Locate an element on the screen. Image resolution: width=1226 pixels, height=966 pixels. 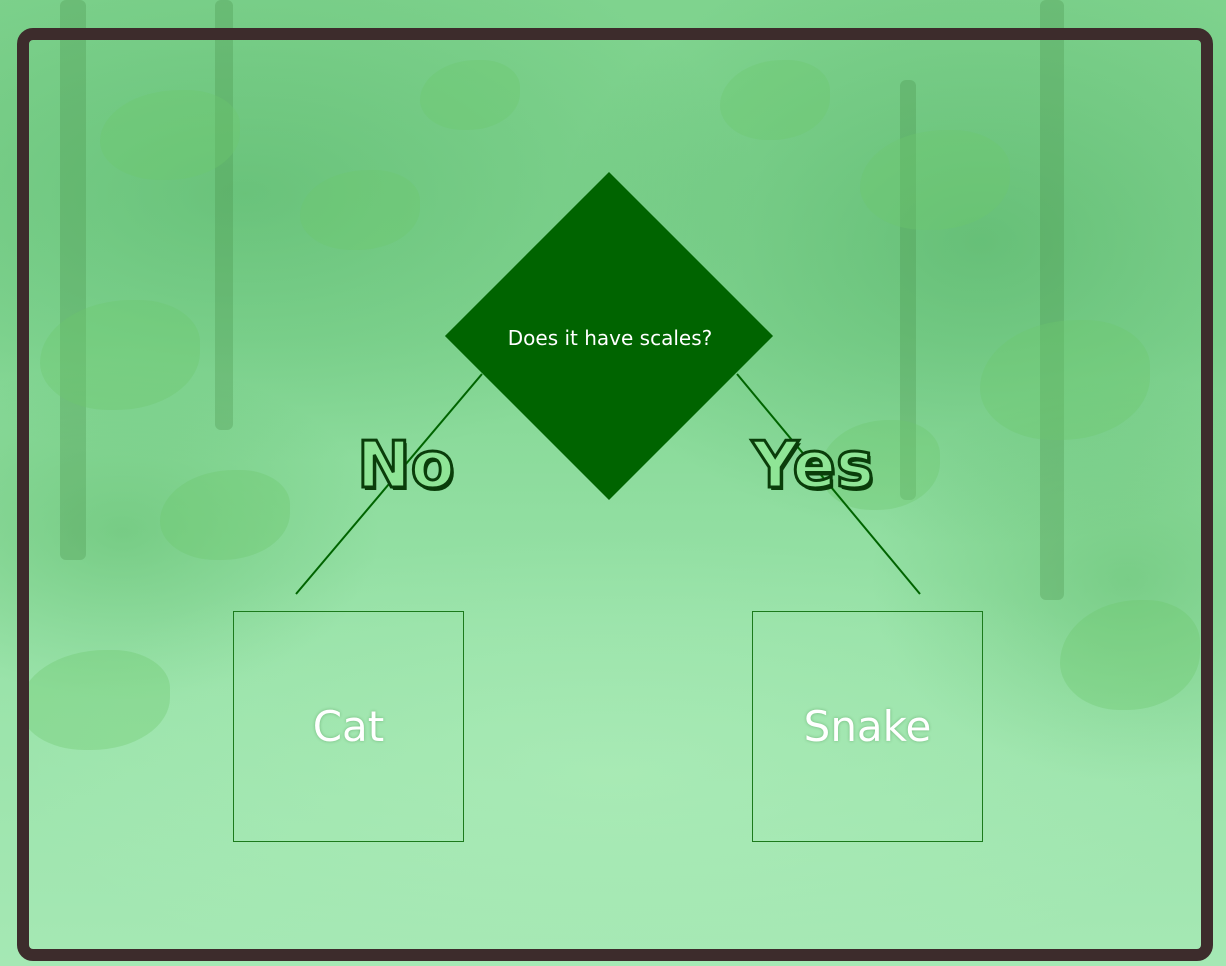
no-answer-text: Cat is located at coordinates (348, 726).